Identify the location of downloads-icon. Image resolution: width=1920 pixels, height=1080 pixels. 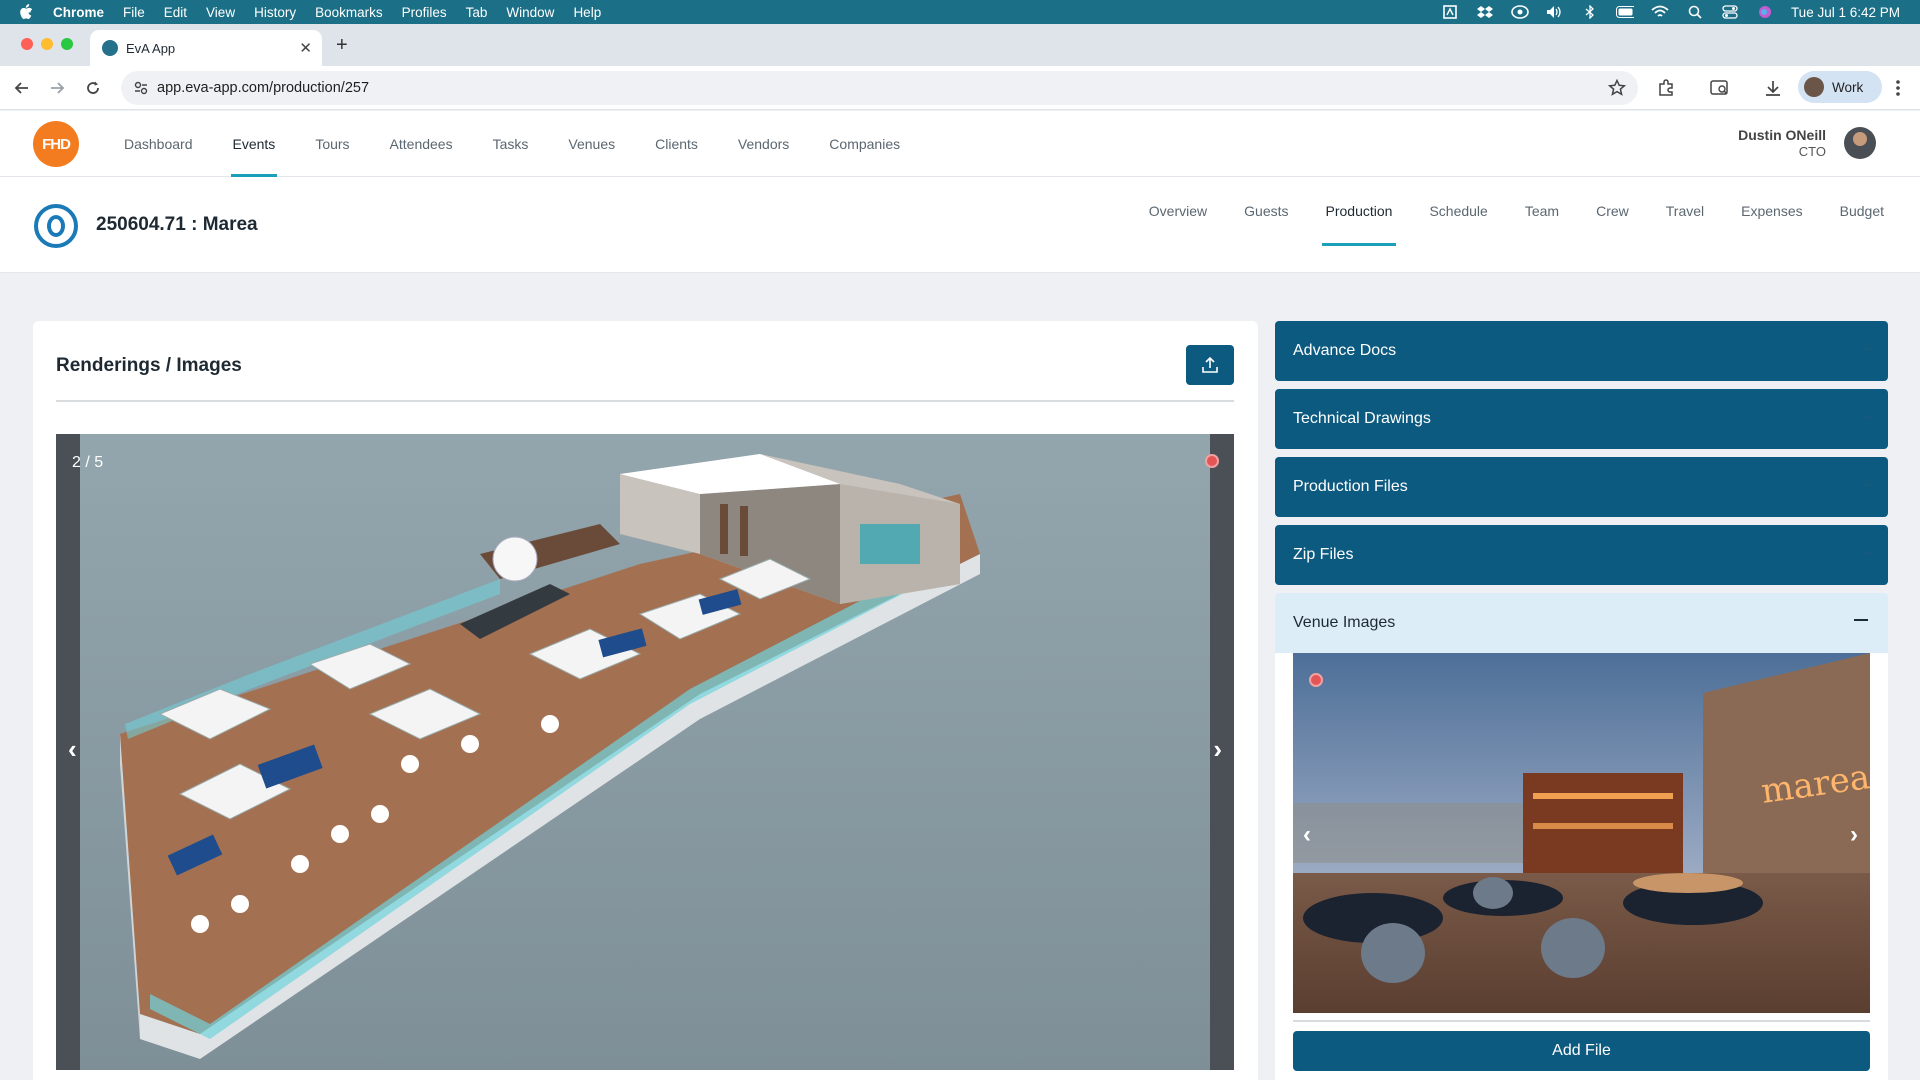
(1773, 88).